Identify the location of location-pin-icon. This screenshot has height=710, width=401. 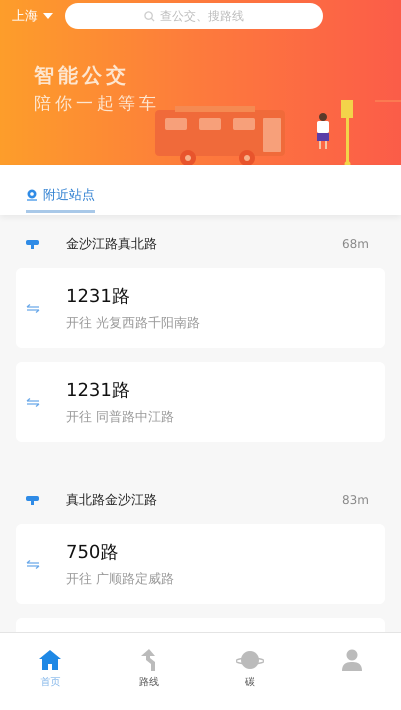
(32, 194).